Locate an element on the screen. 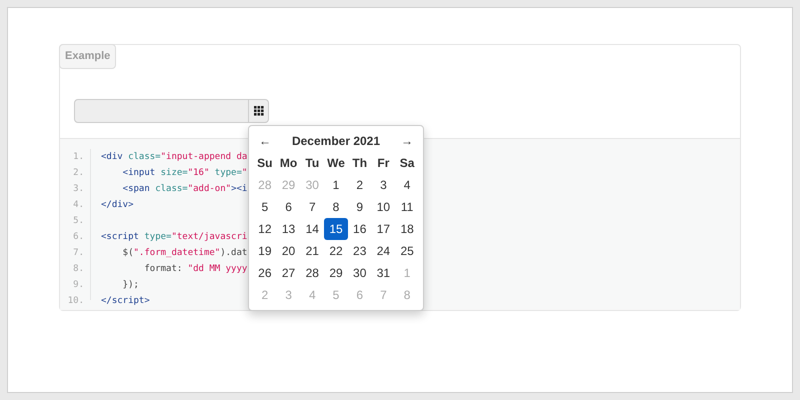 The width and height of the screenshot is (800, 400). weekday-label: Sa is located at coordinates (407, 163).